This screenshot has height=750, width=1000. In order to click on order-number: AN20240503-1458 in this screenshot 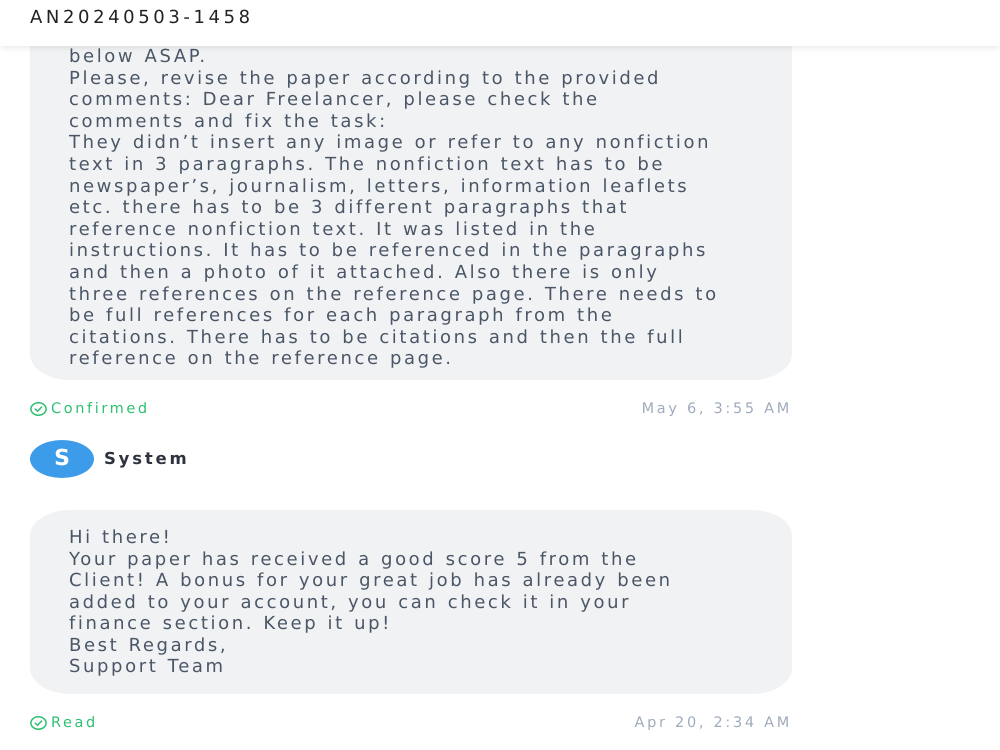, I will do `click(142, 18)`.